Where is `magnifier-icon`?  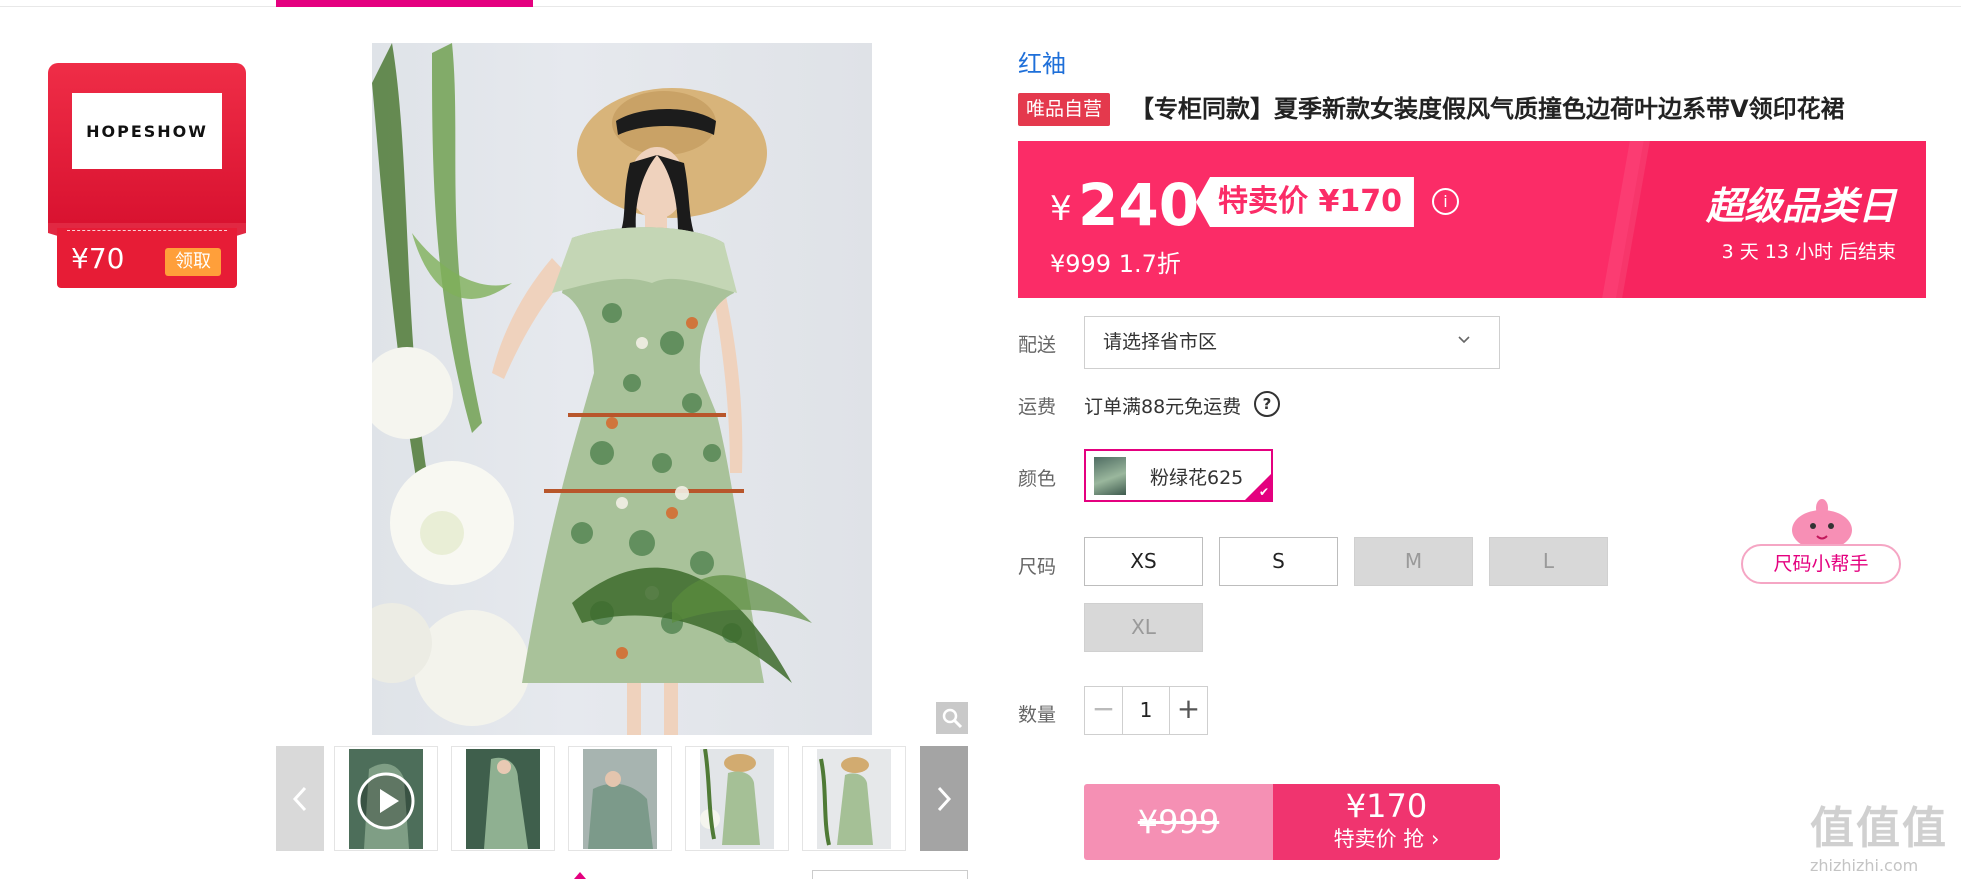 magnifier-icon is located at coordinates (952, 718).